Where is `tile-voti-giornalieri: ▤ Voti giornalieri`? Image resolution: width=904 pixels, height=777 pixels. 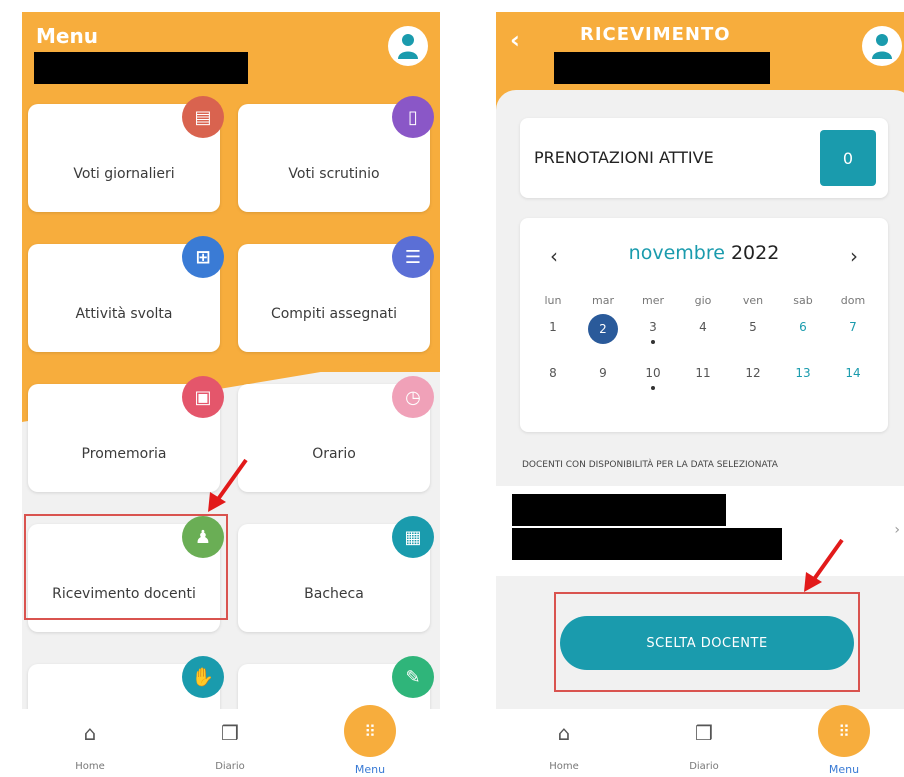 tile-voti-giornalieri: ▤ Voti giornalieri is located at coordinates (126, 154).